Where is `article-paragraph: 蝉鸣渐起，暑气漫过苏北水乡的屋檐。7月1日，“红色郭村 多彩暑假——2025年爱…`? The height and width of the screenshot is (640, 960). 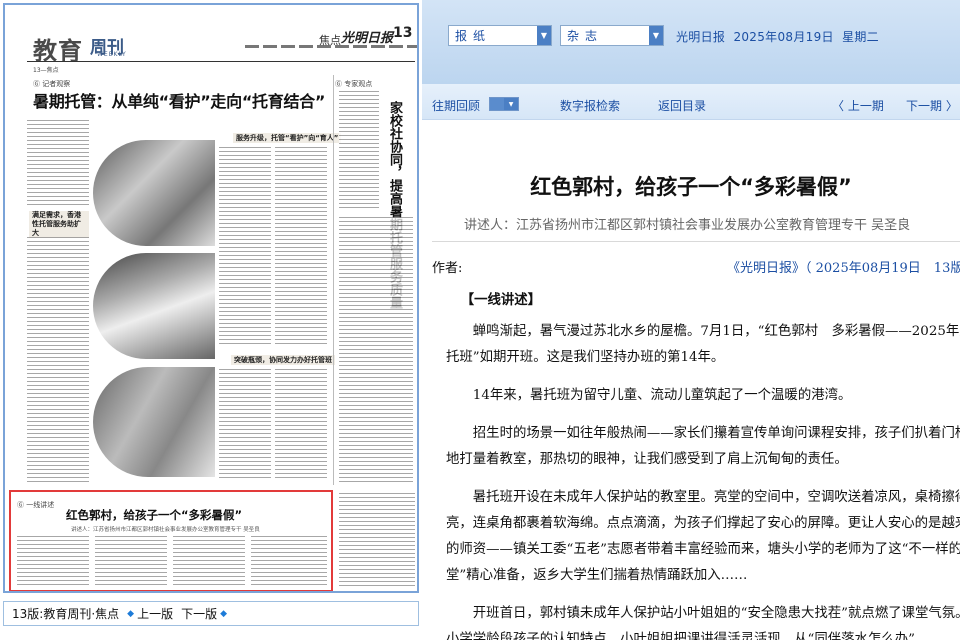
article-paragraph: 蝉鸣渐起，暑气漫过苏北水乡的屋檐。7月1日，“红色郭村 多彩暑假——2025年爱… is located at coordinates (703, 344).